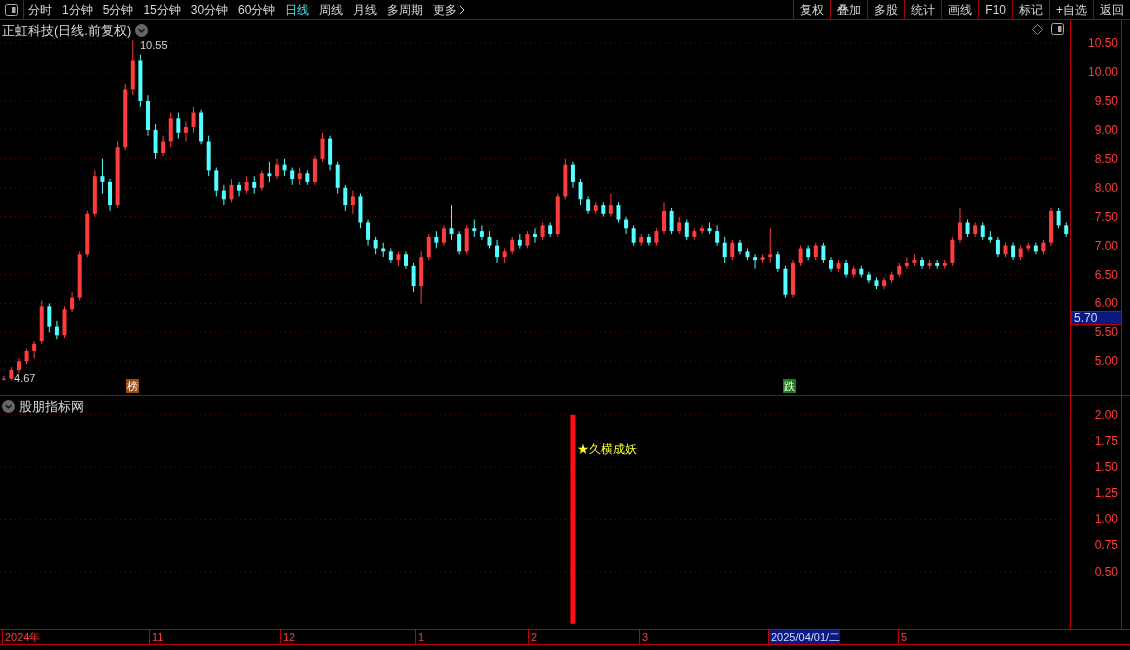 Image resolution: width=1130 pixels, height=650 pixels. I want to click on time-axis-label: 12, so click(288, 637).